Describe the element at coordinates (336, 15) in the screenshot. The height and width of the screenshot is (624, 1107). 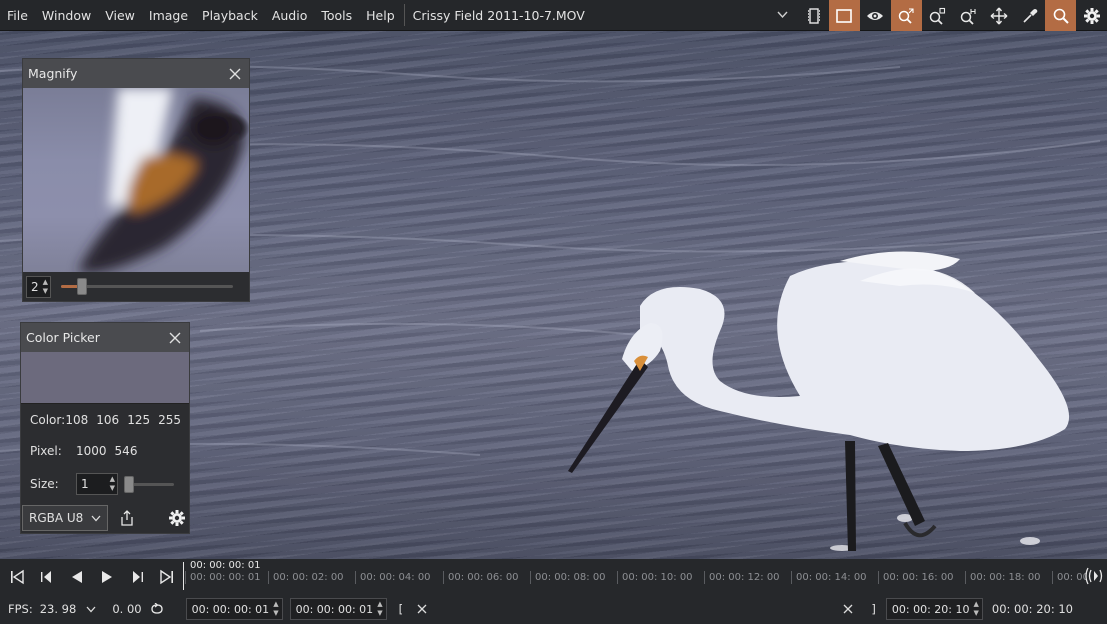
I see `menu-tools: Tools` at that location.